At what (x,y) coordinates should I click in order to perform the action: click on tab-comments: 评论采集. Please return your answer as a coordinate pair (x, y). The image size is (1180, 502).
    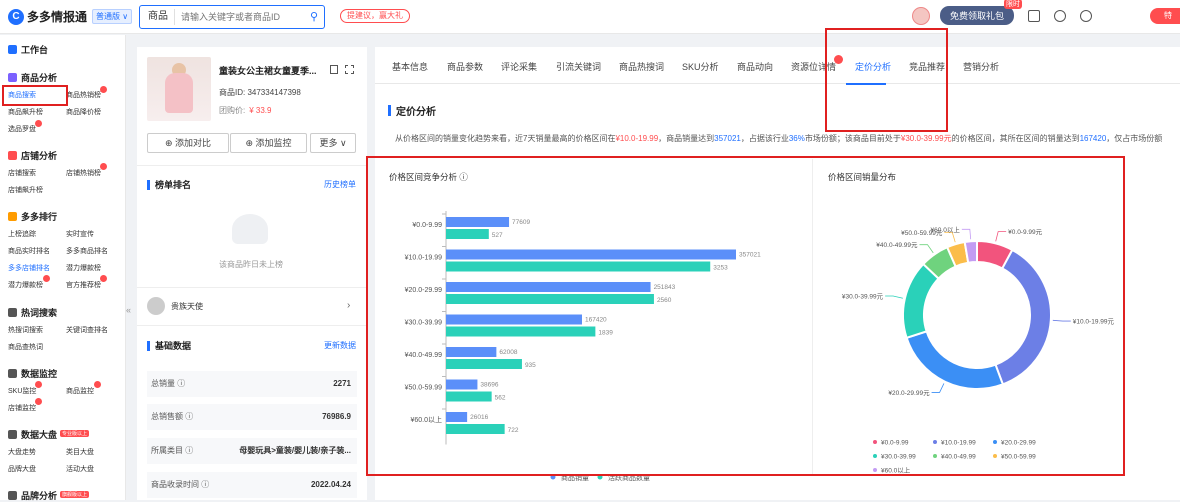
    Looking at the image, I should click on (519, 66).